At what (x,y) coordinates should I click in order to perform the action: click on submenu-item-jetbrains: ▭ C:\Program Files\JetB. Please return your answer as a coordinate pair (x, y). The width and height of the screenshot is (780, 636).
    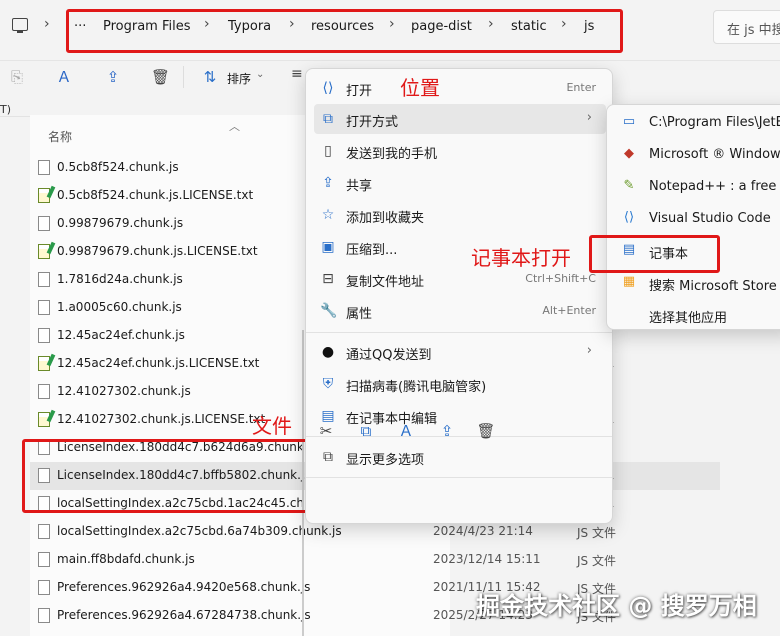
    Looking at the image, I should click on (696, 122).